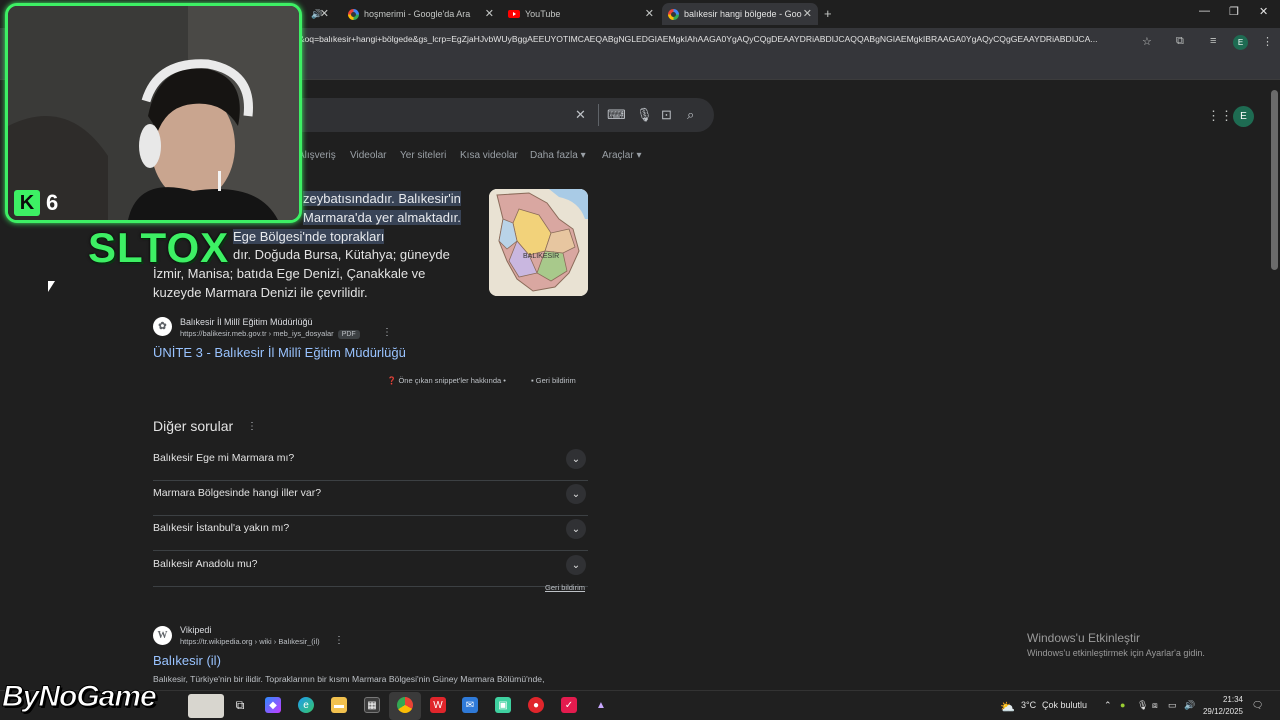  What do you see at coordinates (348, 334) in the screenshot?
I see `pdf-badge: PDF` at bounding box center [348, 334].